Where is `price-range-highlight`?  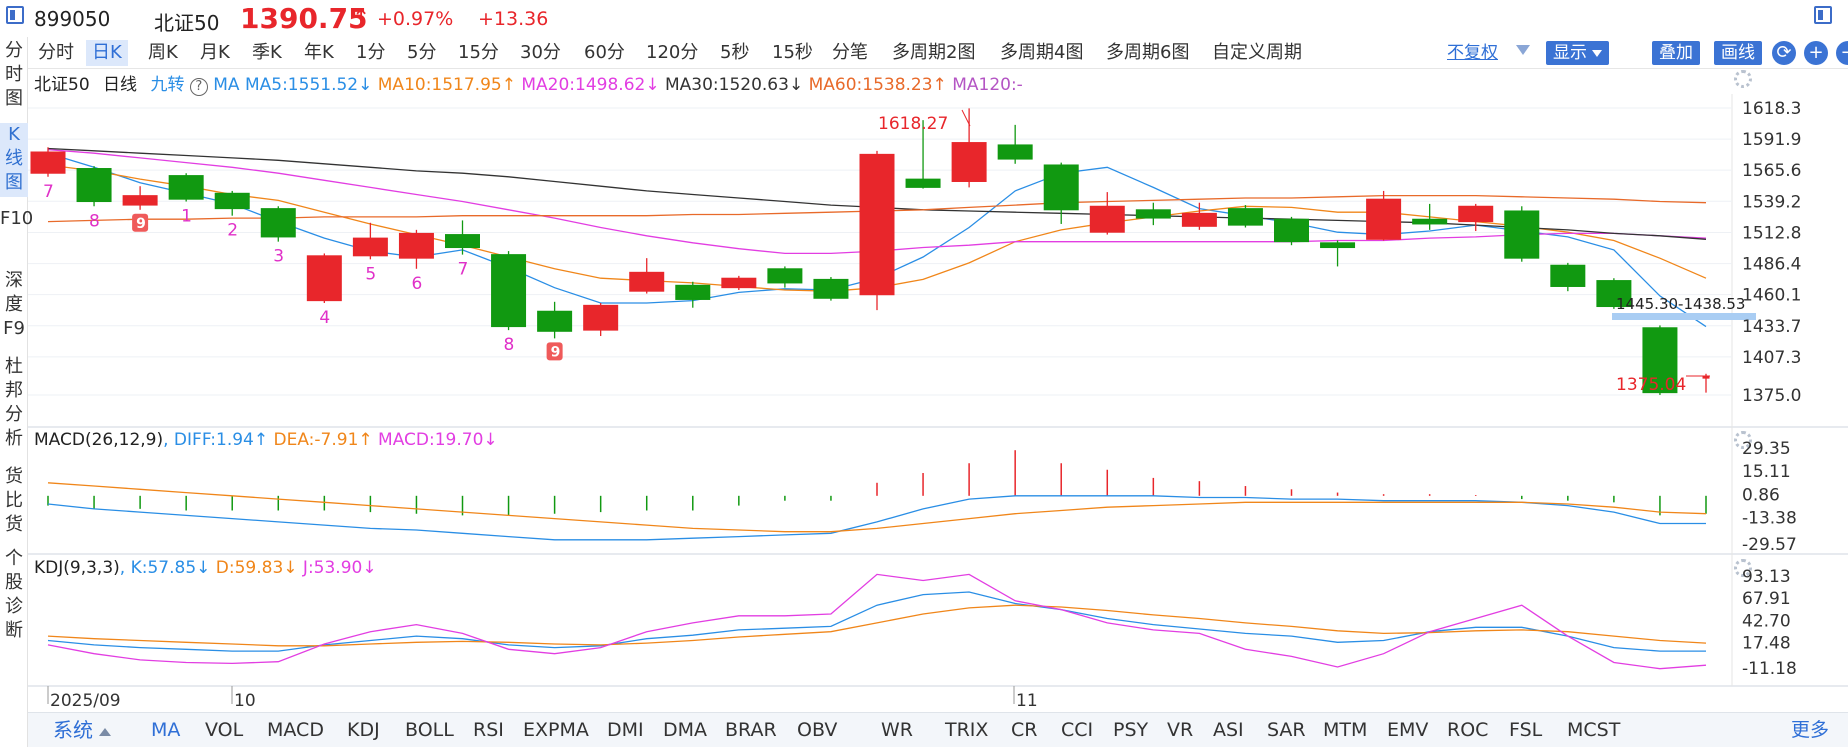 price-range-highlight is located at coordinates (1684, 316).